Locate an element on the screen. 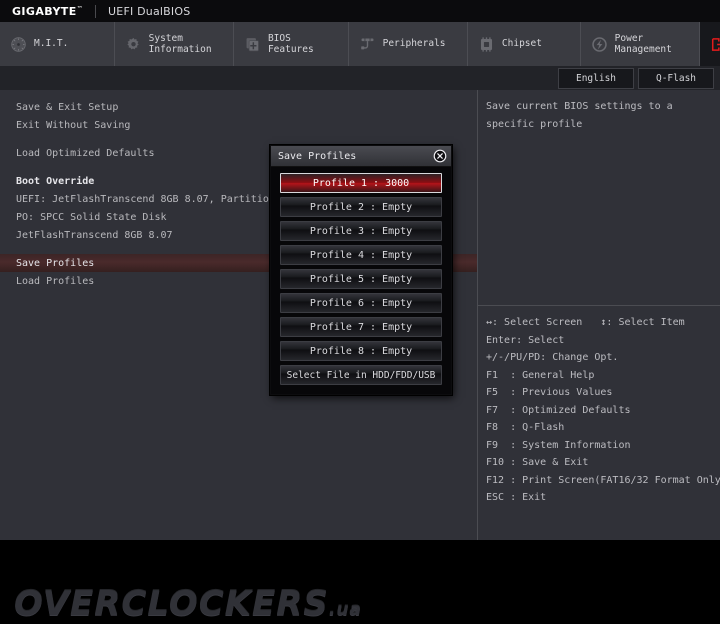  menu-item-save-and-exit-setup: Save & Exit Setup is located at coordinates (238, 107).